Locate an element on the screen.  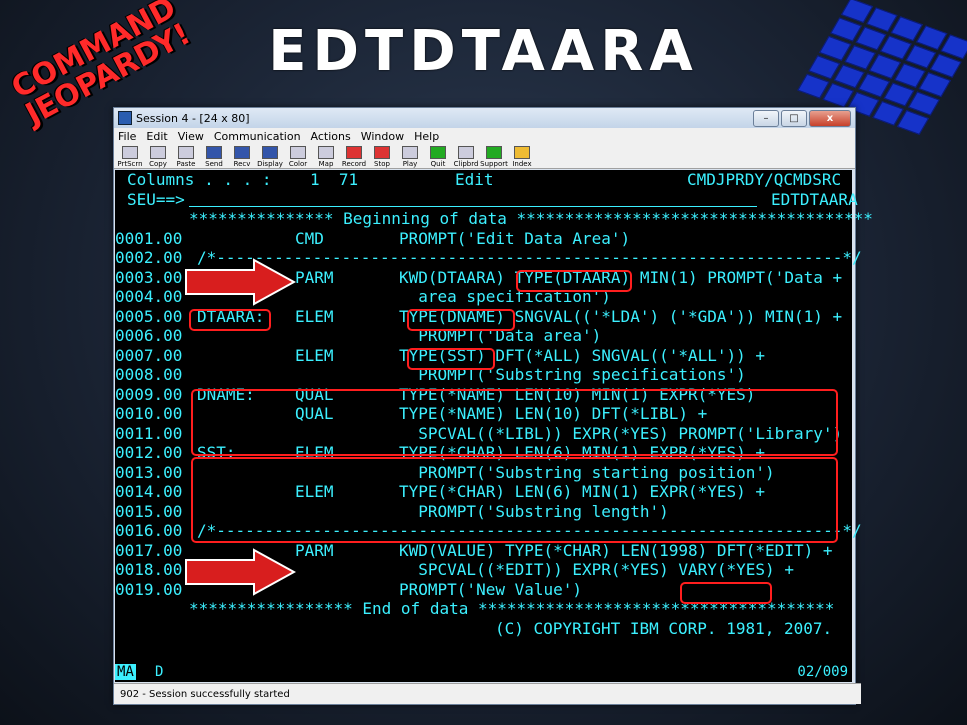
toolbar-support-button: Support is located at coordinates (494, 156).